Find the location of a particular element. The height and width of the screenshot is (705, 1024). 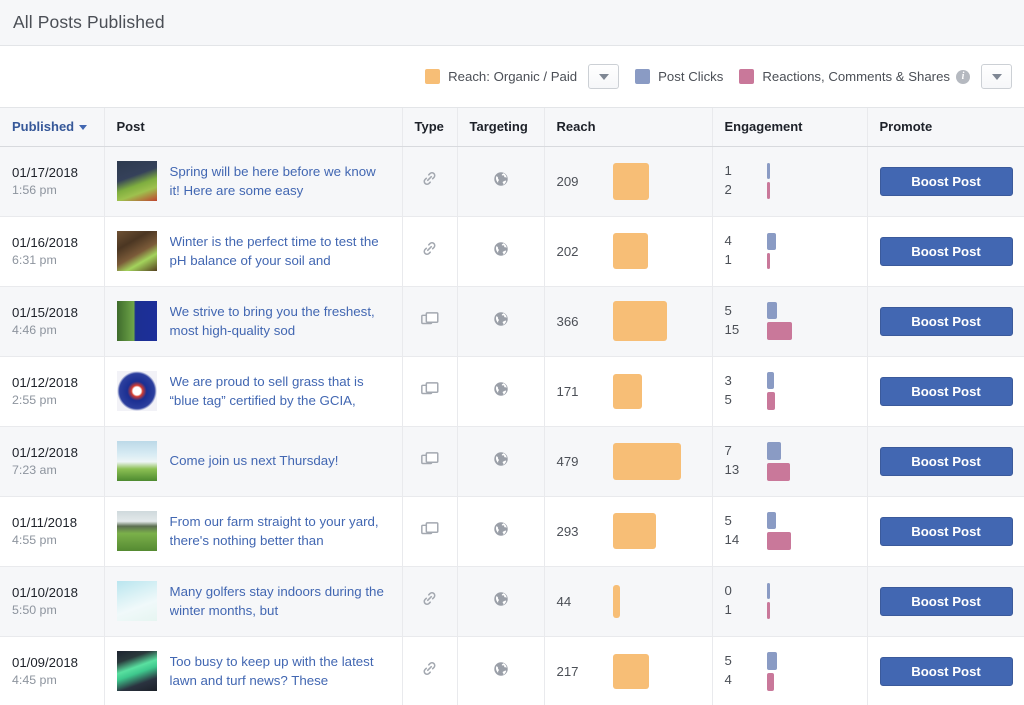

column-header-post: Post is located at coordinates (253, 127).